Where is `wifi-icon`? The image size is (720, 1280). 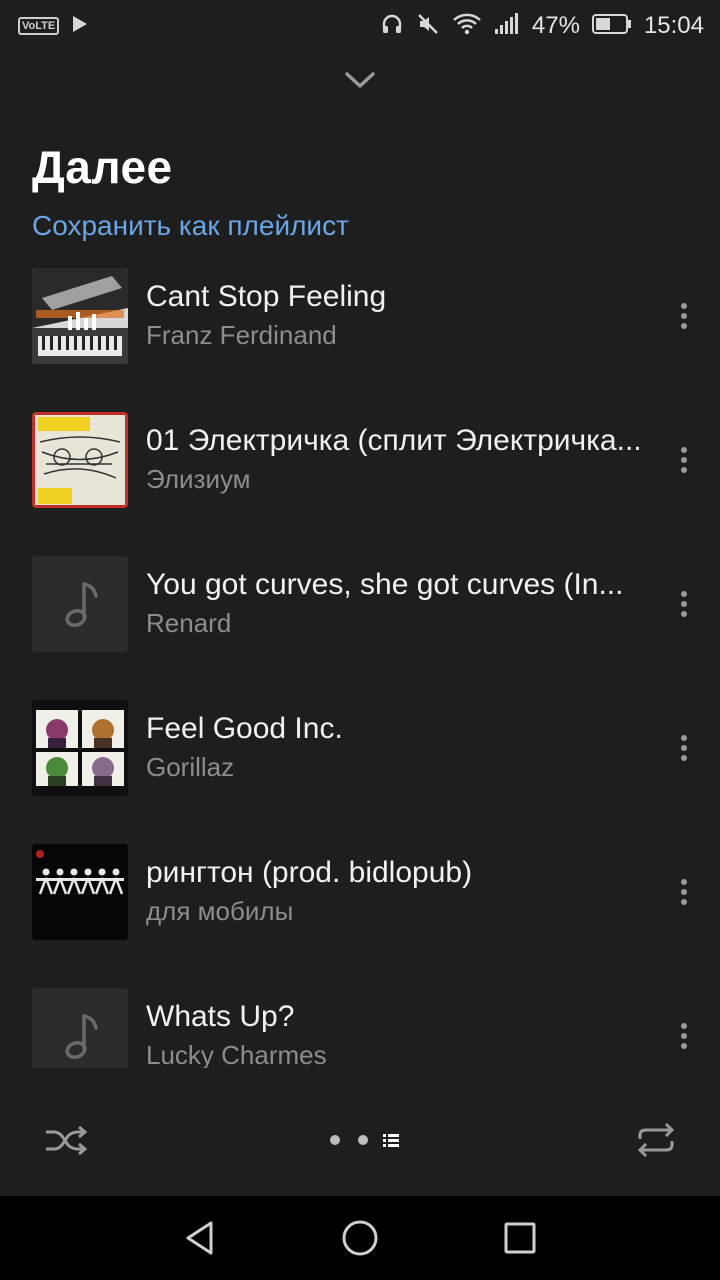
wifi-icon is located at coordinates (467, 26).